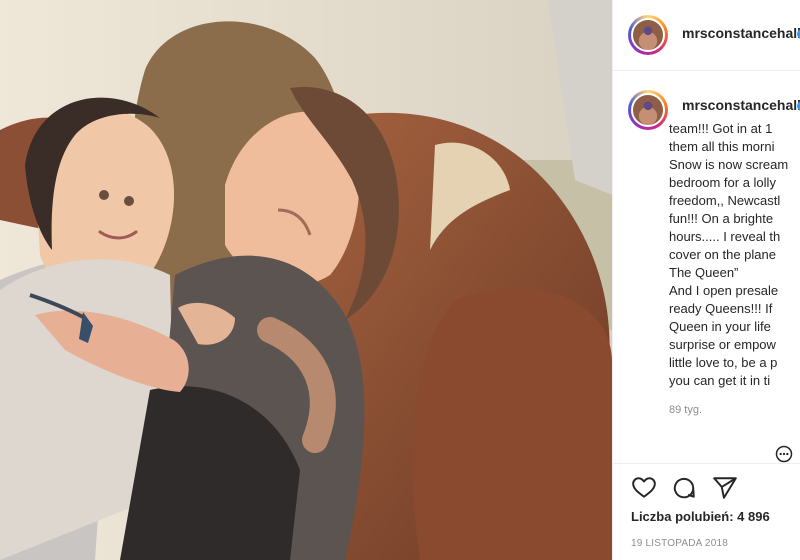 This screenshot has height=560, width=800. I want to click on caption-line: freedom,, Newcastl, so click(725, 200).